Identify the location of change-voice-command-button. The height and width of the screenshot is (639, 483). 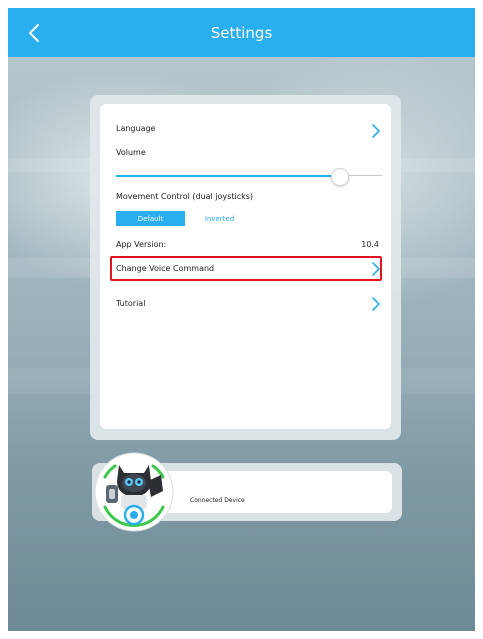
(376, 269).